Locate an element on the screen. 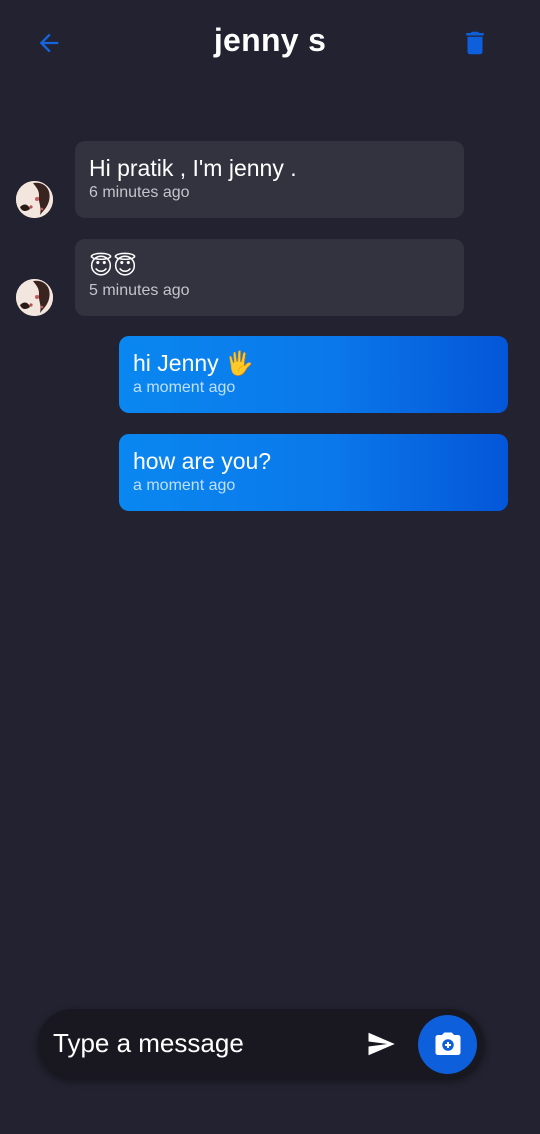 This screenshot has height=1134, width=540. message-text: hi Jenny 🖐 is located at coordinates (193, 363).